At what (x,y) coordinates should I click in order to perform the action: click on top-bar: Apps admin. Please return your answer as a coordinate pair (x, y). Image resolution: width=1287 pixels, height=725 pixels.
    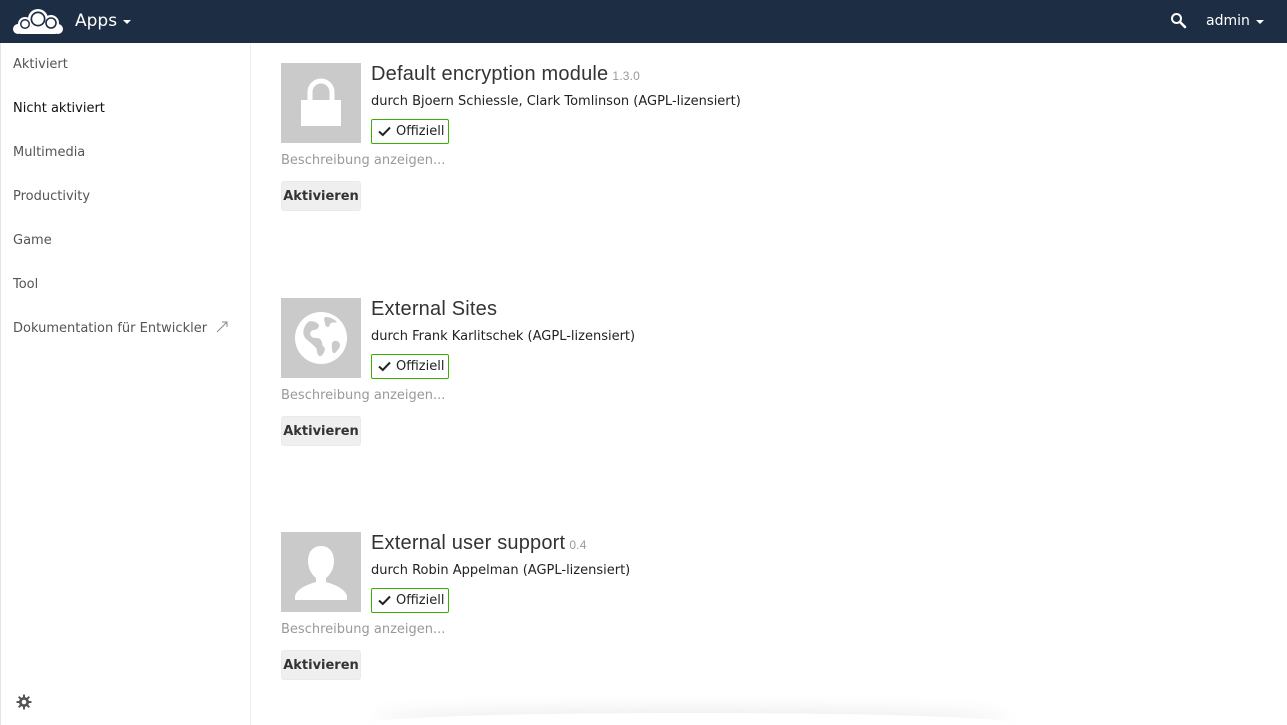
    Looking at the image, I should click on (643, 21).